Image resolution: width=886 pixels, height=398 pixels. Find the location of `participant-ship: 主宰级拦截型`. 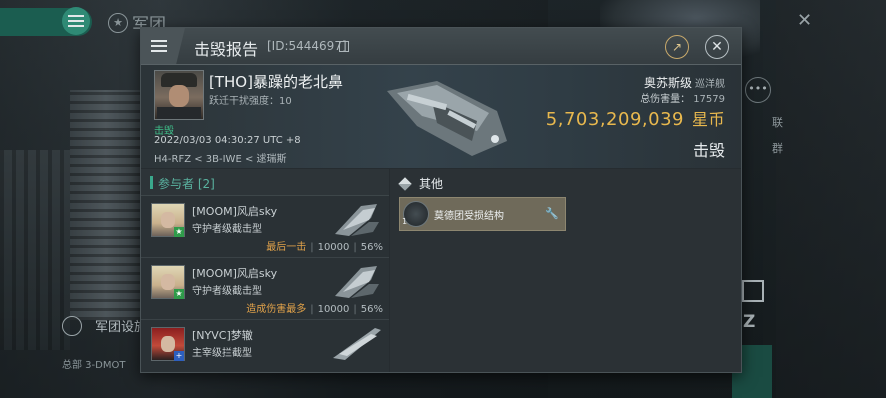

participant-ship: 主宰级拦截型 is located at coordinates (222, 353).